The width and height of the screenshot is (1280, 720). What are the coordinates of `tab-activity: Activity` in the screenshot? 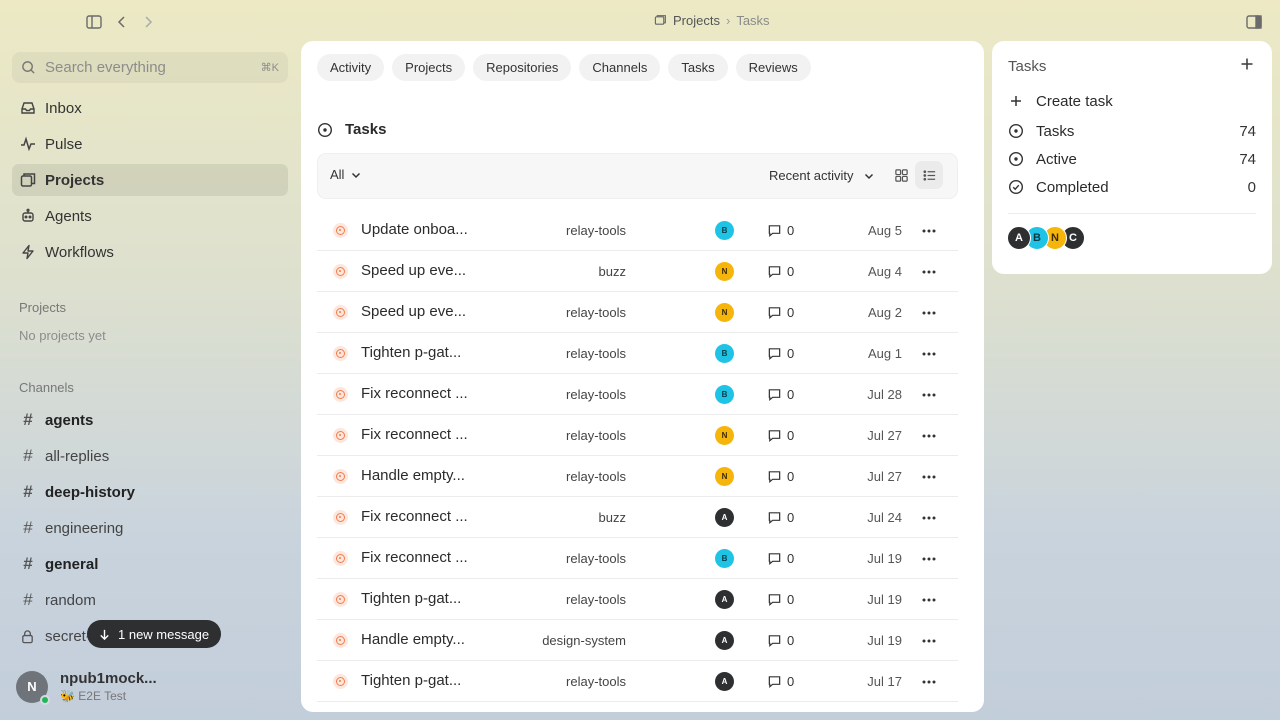 It's located at (351, 67).